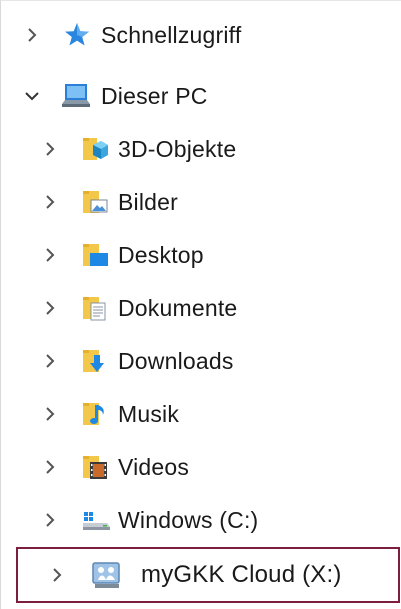  Describe the element at coordinates (176, 360) in the screenshot. I see `nav-item-label: Downloads` at that location.